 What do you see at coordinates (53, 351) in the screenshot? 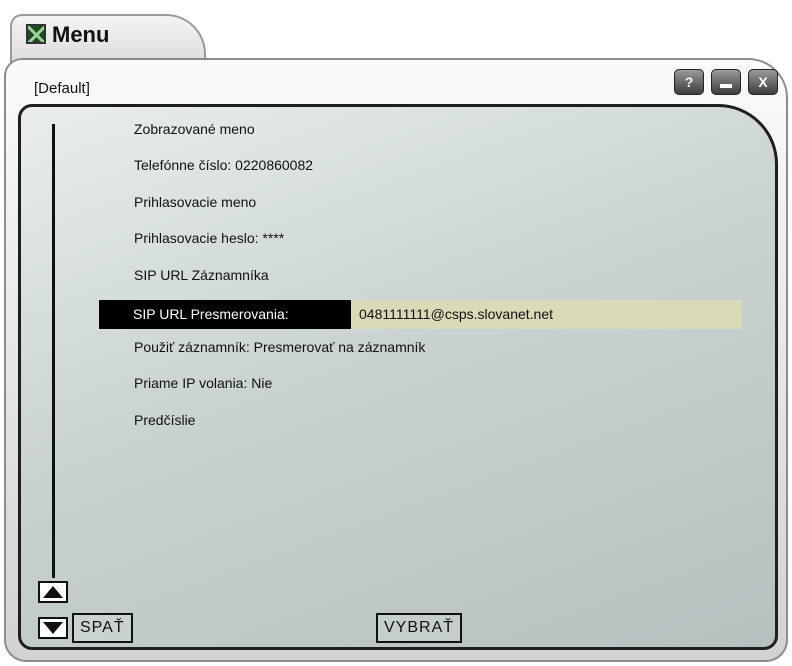
I see `scrollbar-track` at bounding box center [53, 351].